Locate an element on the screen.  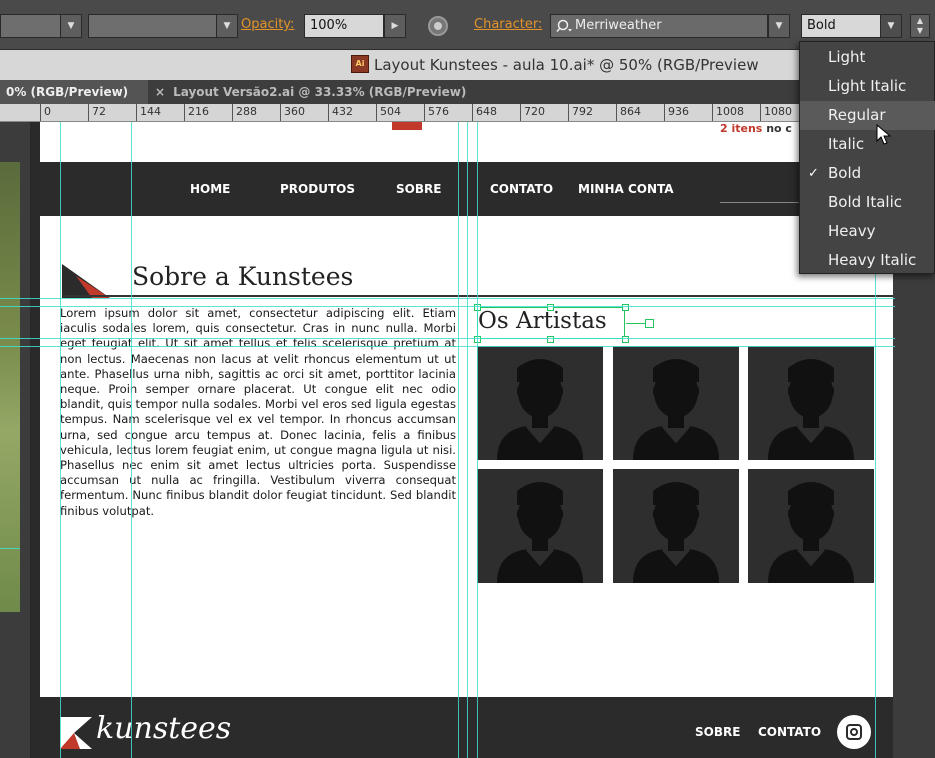
ruler-tick: 504 is located at coordinates (388, 112).